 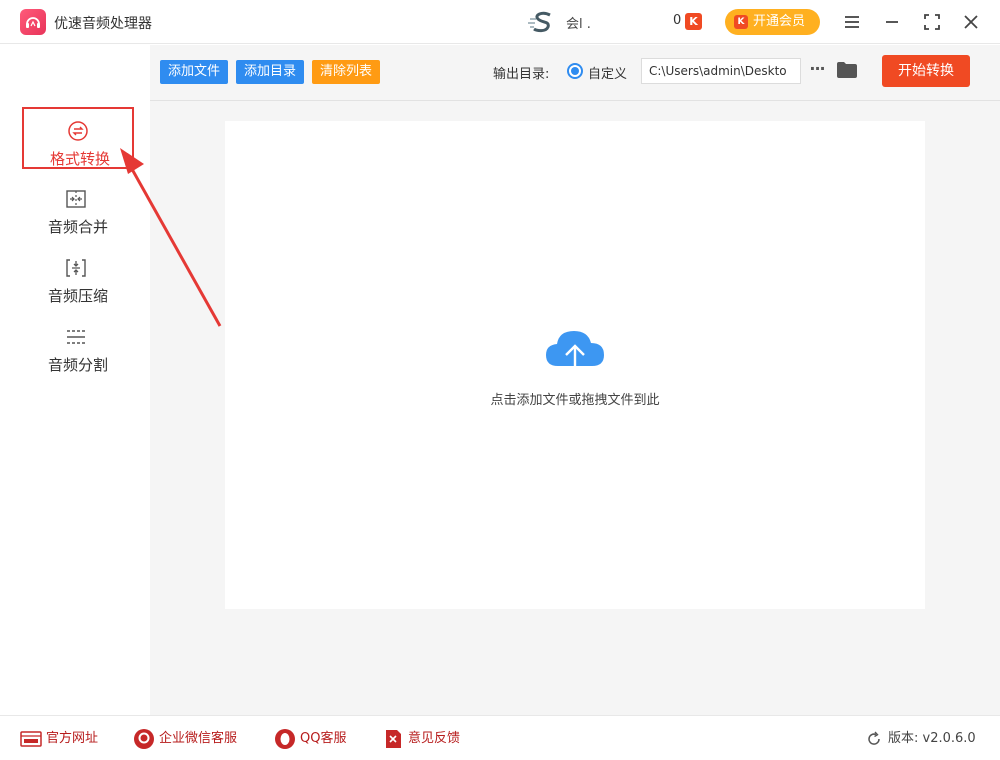 What do you see at coordinates (72, 738) in the screenshot?
I see `website-label: 官方网址` at bounding box center [72, 738].